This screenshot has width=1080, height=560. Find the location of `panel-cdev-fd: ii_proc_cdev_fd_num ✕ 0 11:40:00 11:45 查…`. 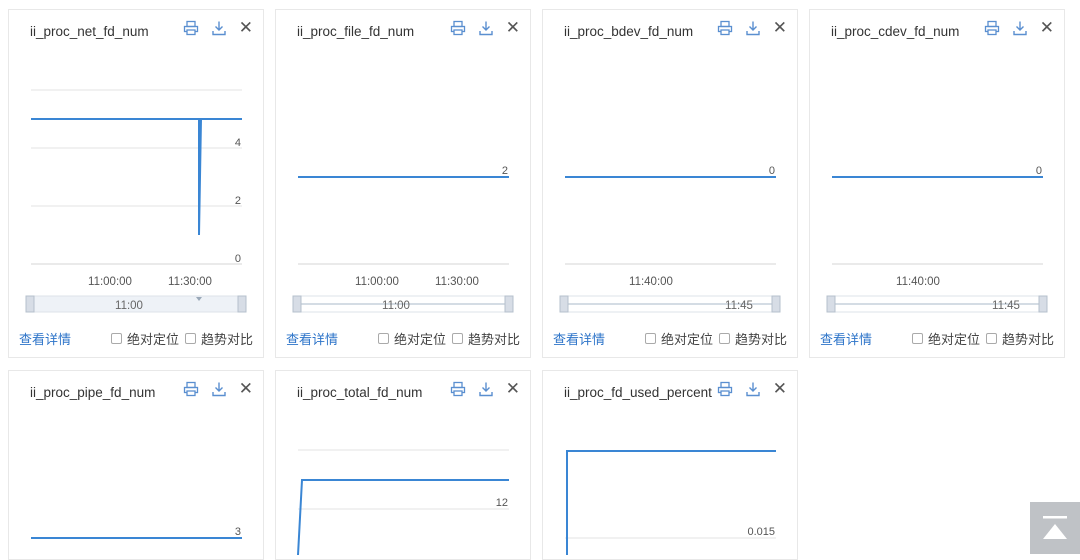

panel-cdev-fd: ii_proc_cdev_fd_num ✕ 0 11:40:00 11:45 查… is located at coordinates (937, 183).